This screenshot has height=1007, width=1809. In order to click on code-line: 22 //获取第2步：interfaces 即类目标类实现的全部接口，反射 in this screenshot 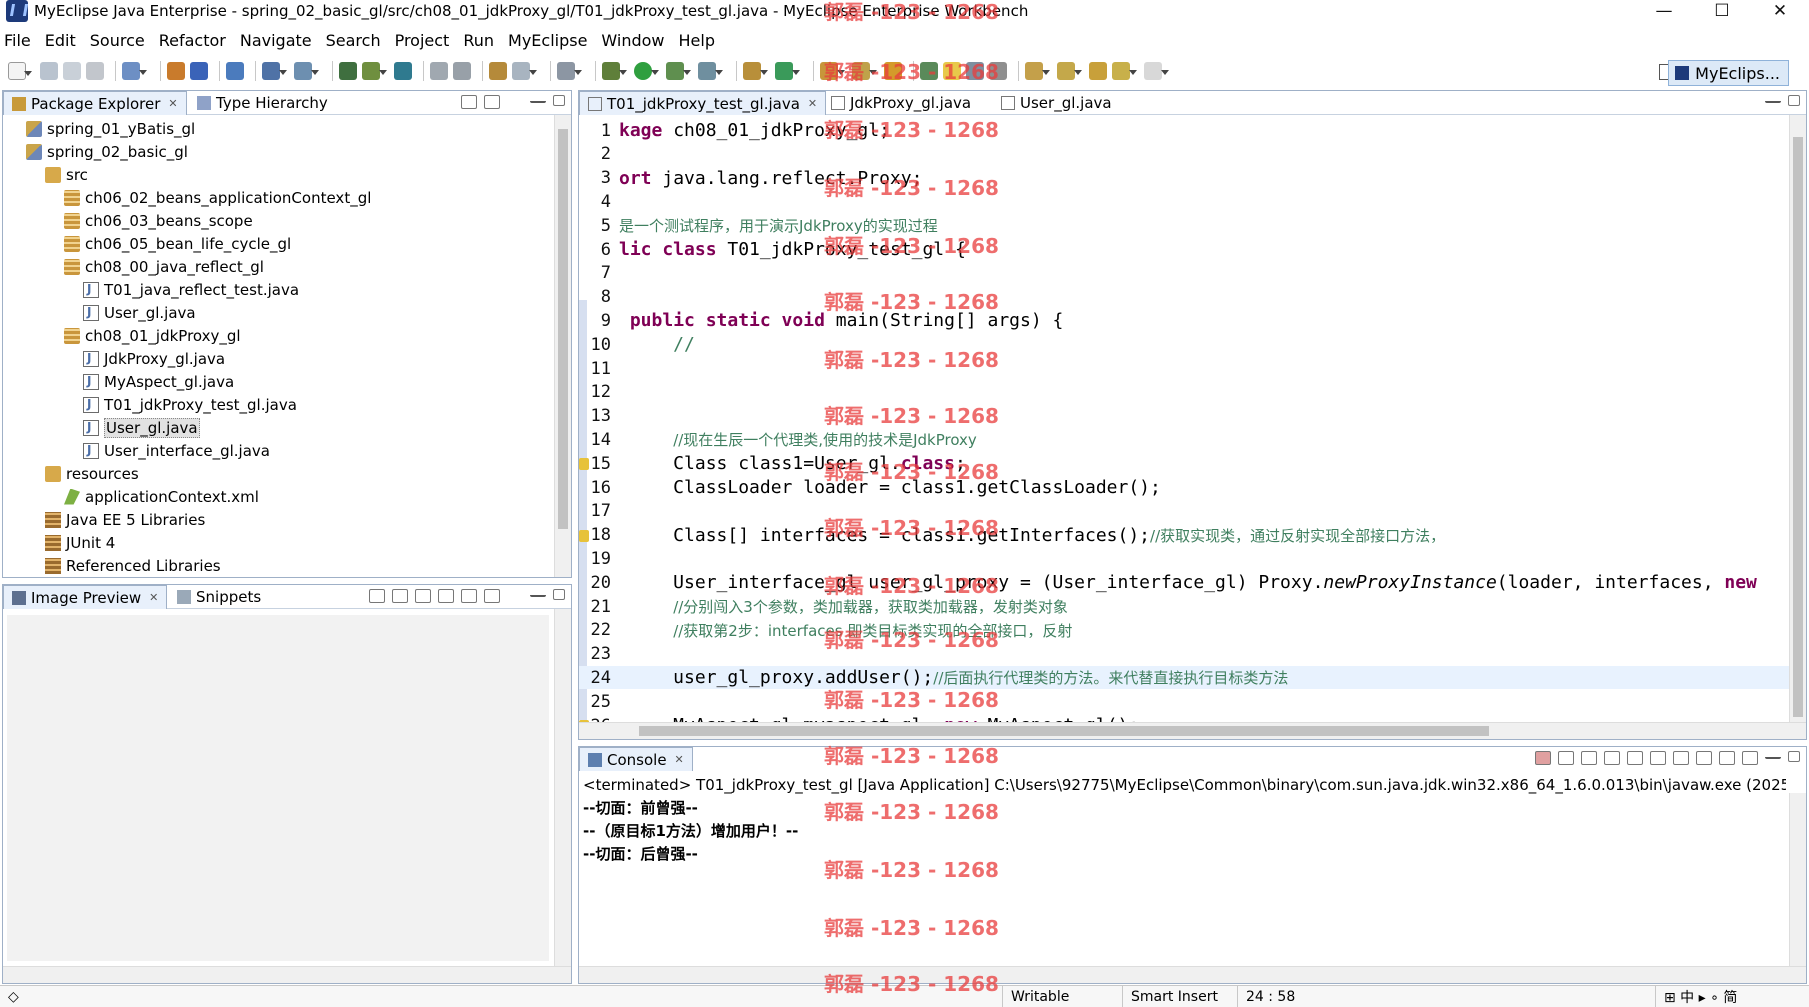, I will do `click(1184, 630)`.